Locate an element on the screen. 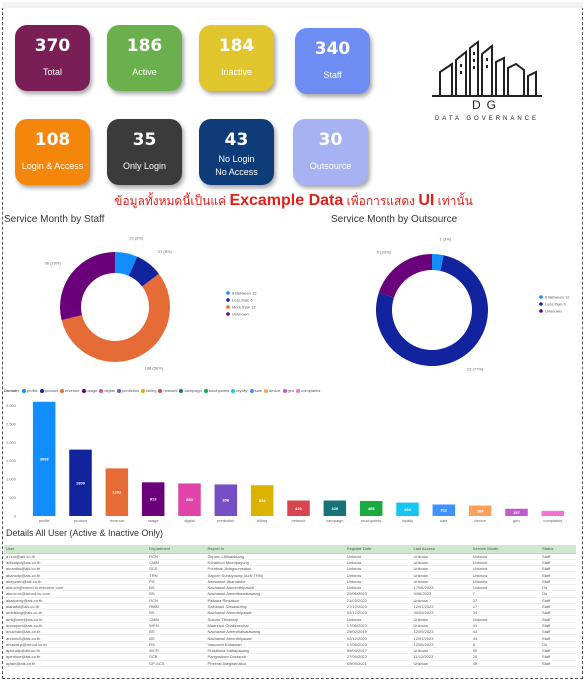 The image size is (587, 683). x-tick-label: campaign is located at coordinates (334, 520).